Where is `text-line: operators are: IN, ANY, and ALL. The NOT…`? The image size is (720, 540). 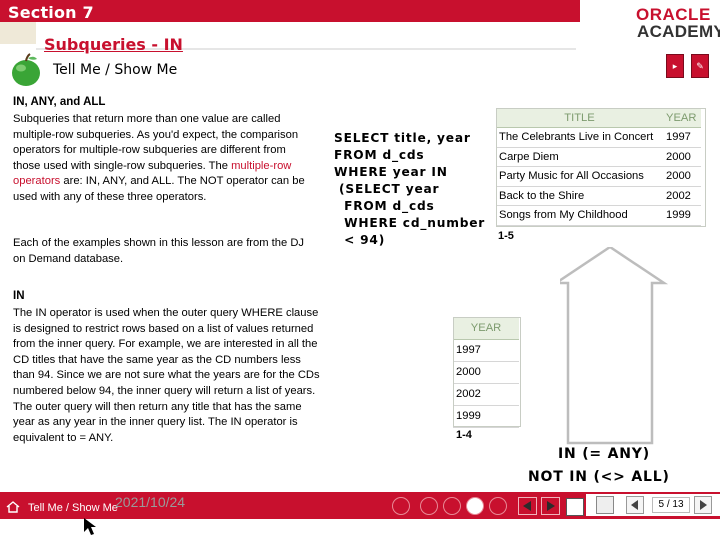
text-line: operators are: IN, ANY, and ALL. The NOT… is located at coordinates (172, 182).